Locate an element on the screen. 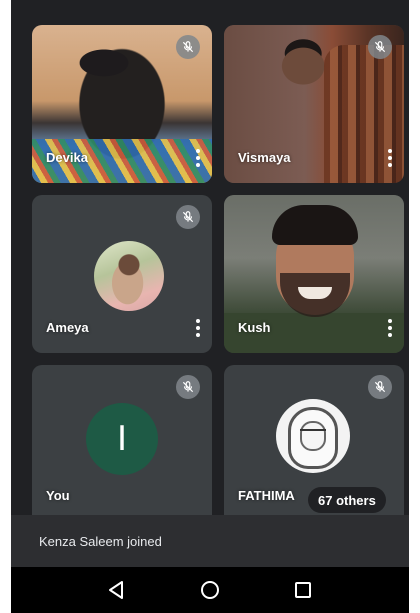  join-notification: Kenza Saleem joined is located at coordinates (210, 541).